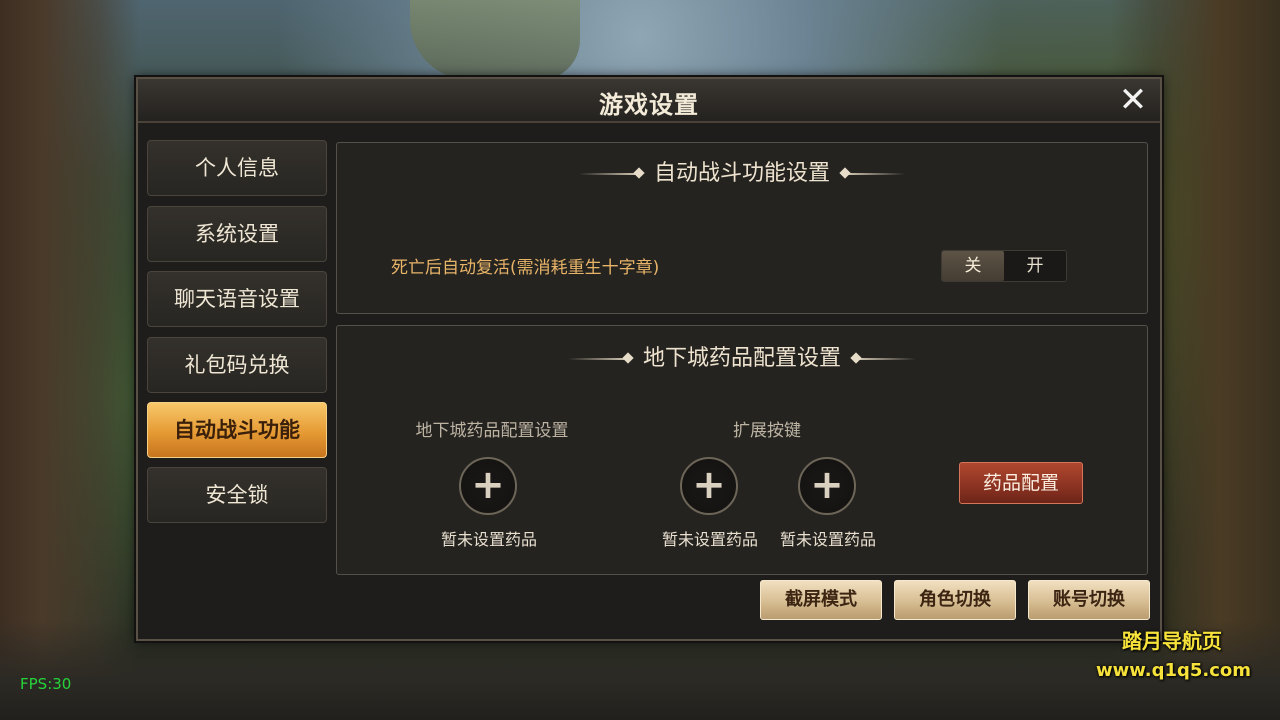 This screenshot has width=1280, height=720. Describe the element at coordinates (1172, 641) in the screenshot. I see `watermark-title: 踏月导航页` at that location.